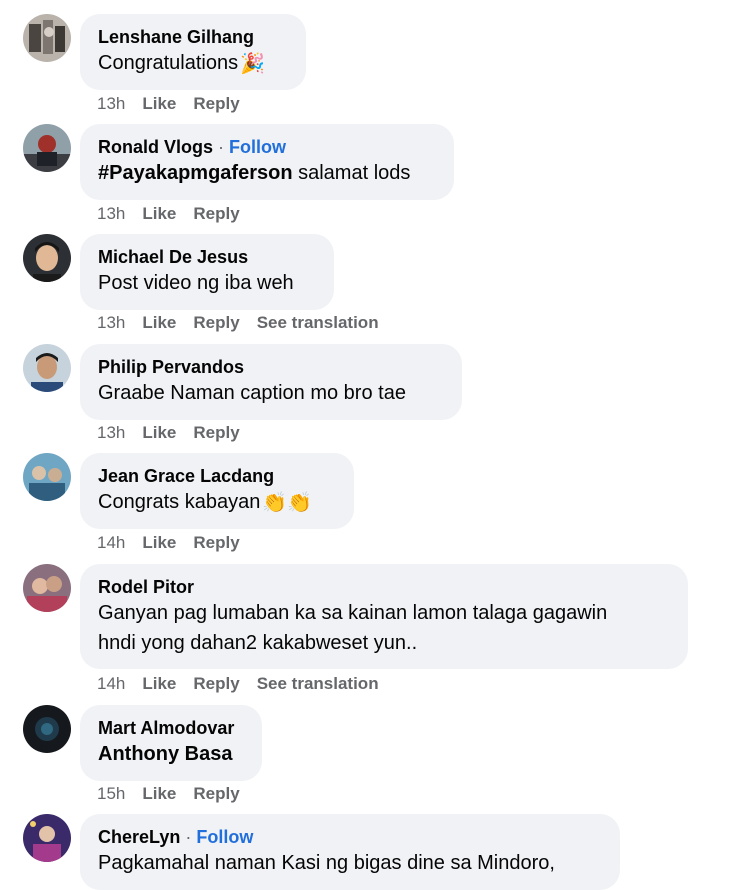  What do you see at coordinates (195, 173) in the screenshot?
I see `hashtag-link: #Payakapmgaferson` at bounding box center [195, 173].